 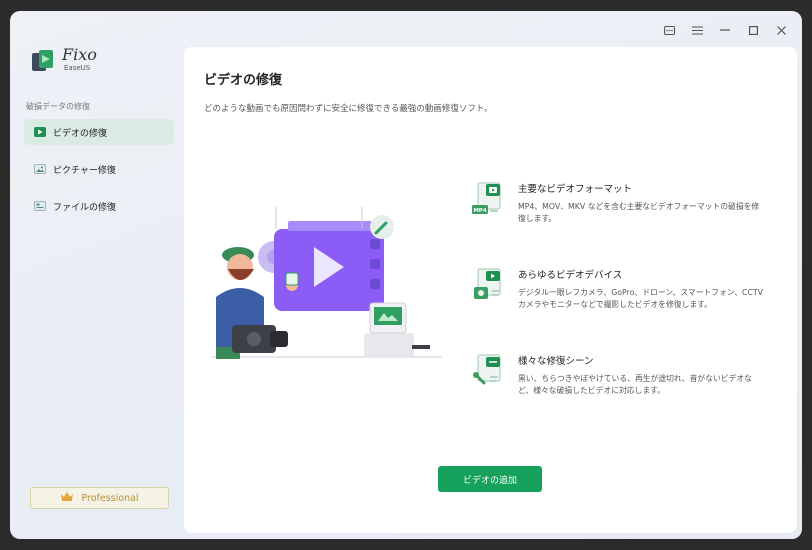 I want to click on app-vendor: EaseUS, so click(x=77, y=68).